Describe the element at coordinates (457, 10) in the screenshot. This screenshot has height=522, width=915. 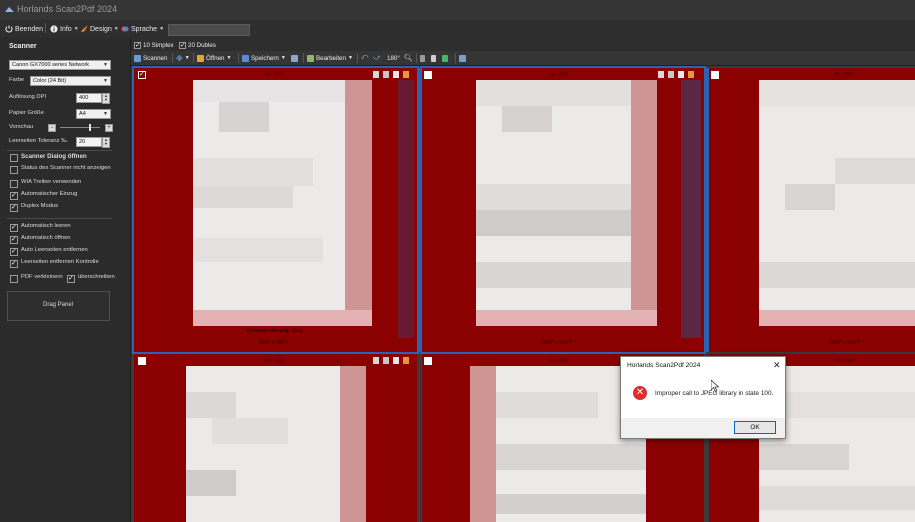
I see `title-bar: Horlands Scan2Pdf 2024` at that location.